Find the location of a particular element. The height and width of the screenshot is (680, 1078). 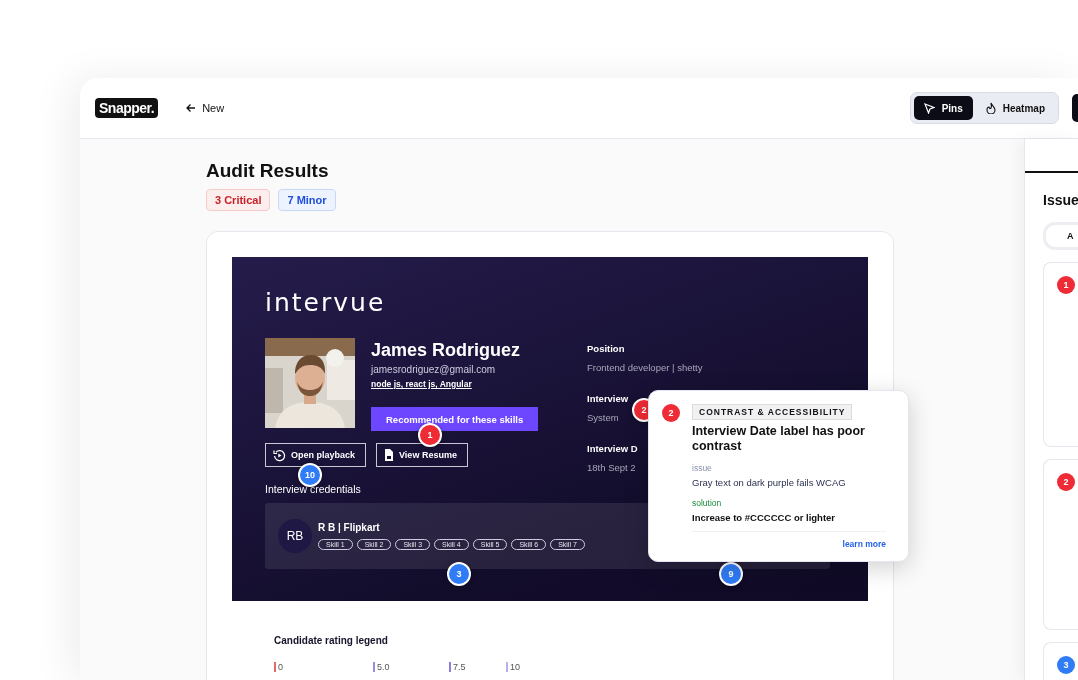

flame-icon is located at coordinates (990, 108).